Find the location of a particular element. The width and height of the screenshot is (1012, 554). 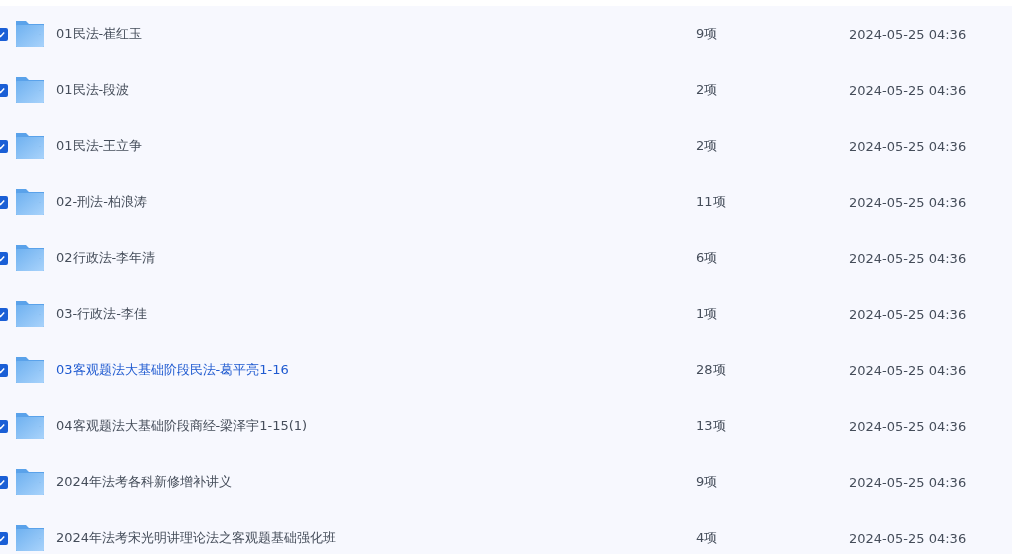

folder-name: 04客观题法大基础阶段商经-梁泽宇1-15(1) is located at coordinates (376, 426).